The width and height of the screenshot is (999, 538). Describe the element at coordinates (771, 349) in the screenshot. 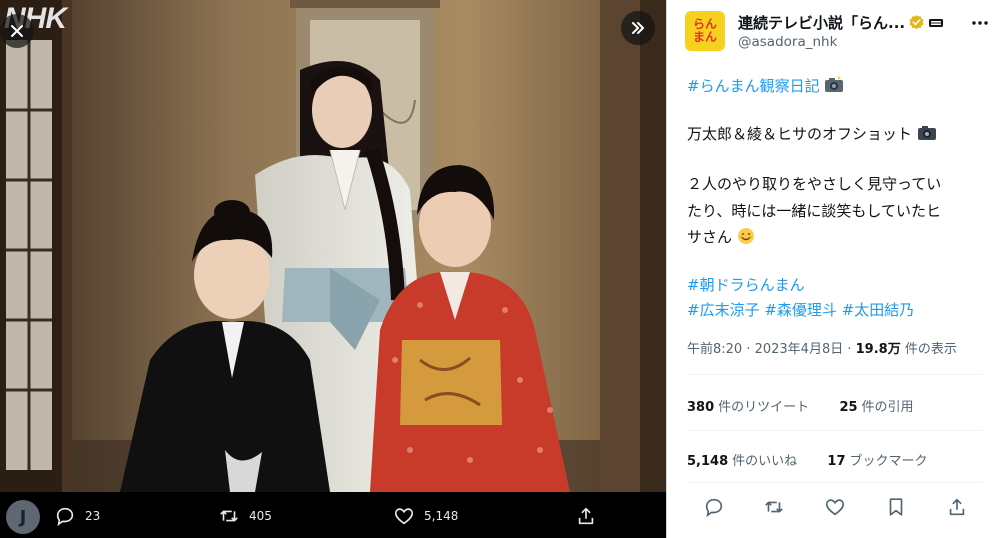

I see `tweet-timestamp: 午前8:20 · 2023年4月8日 ·` at that location.